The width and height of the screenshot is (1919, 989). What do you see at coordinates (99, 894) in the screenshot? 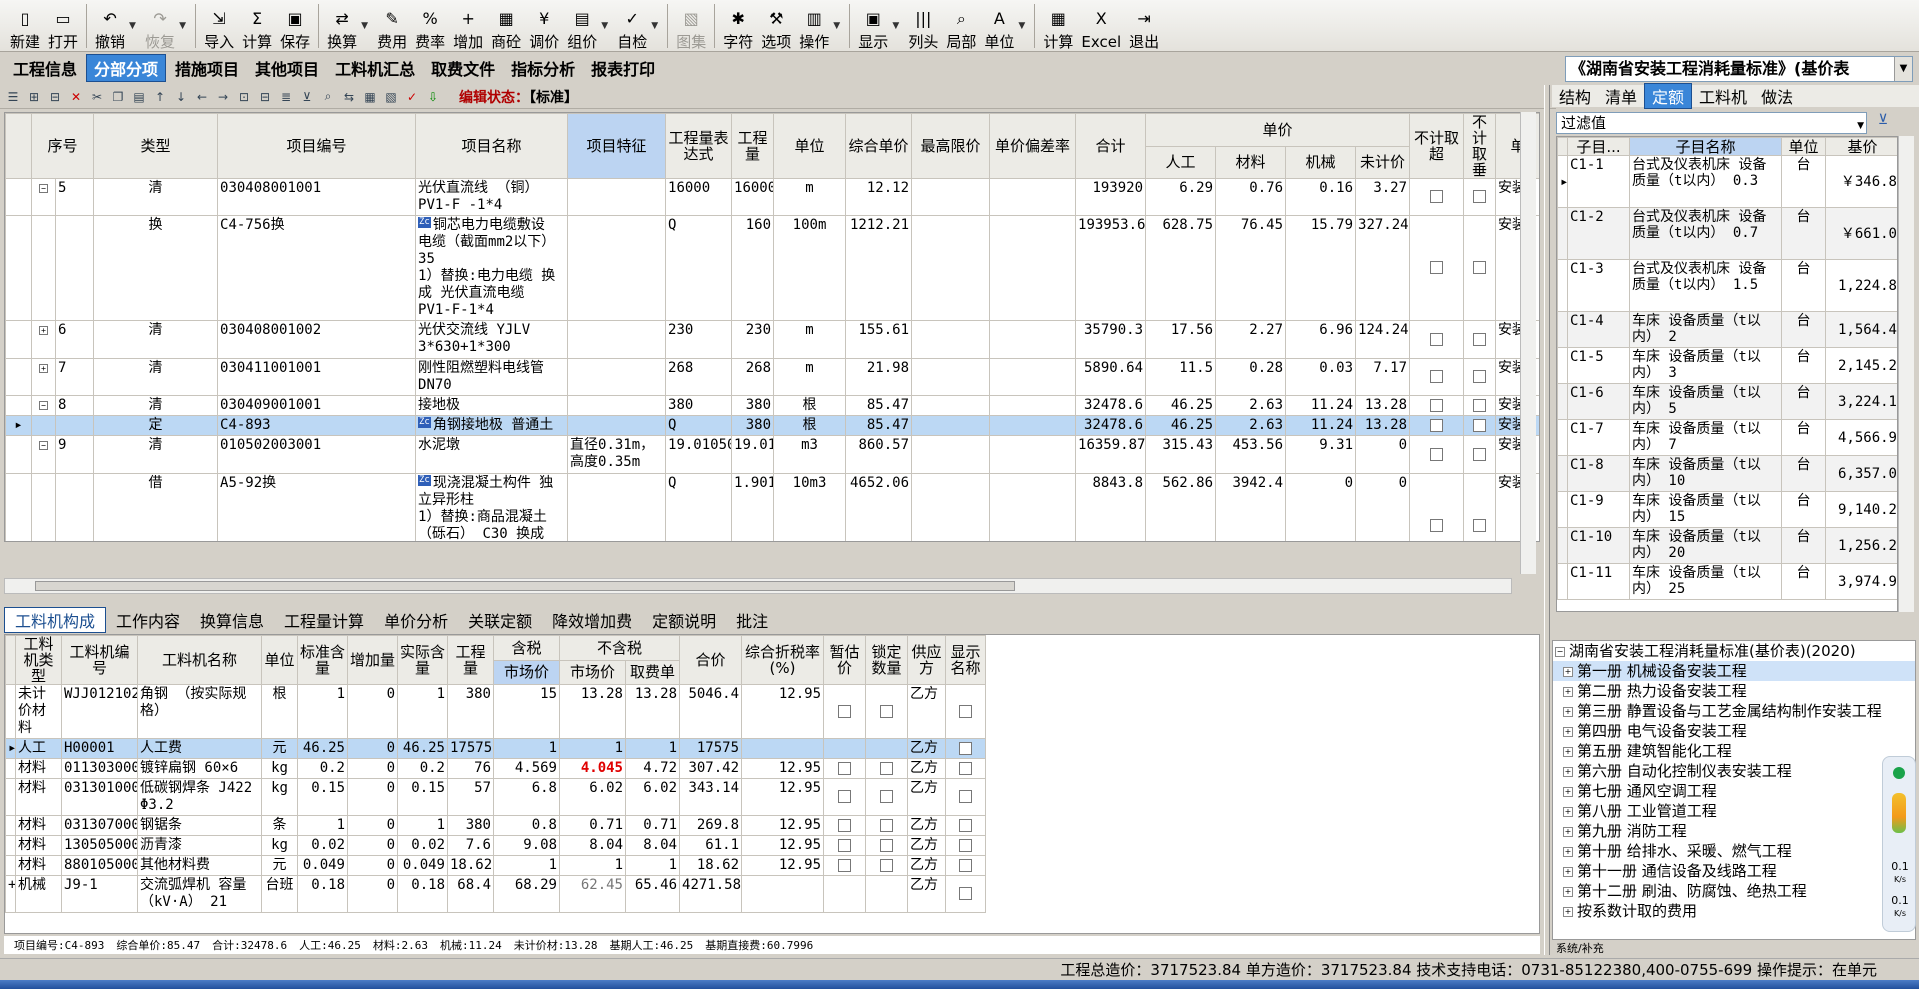
I see `cell-res-code: J9-1` at bounding box center [99, 894].